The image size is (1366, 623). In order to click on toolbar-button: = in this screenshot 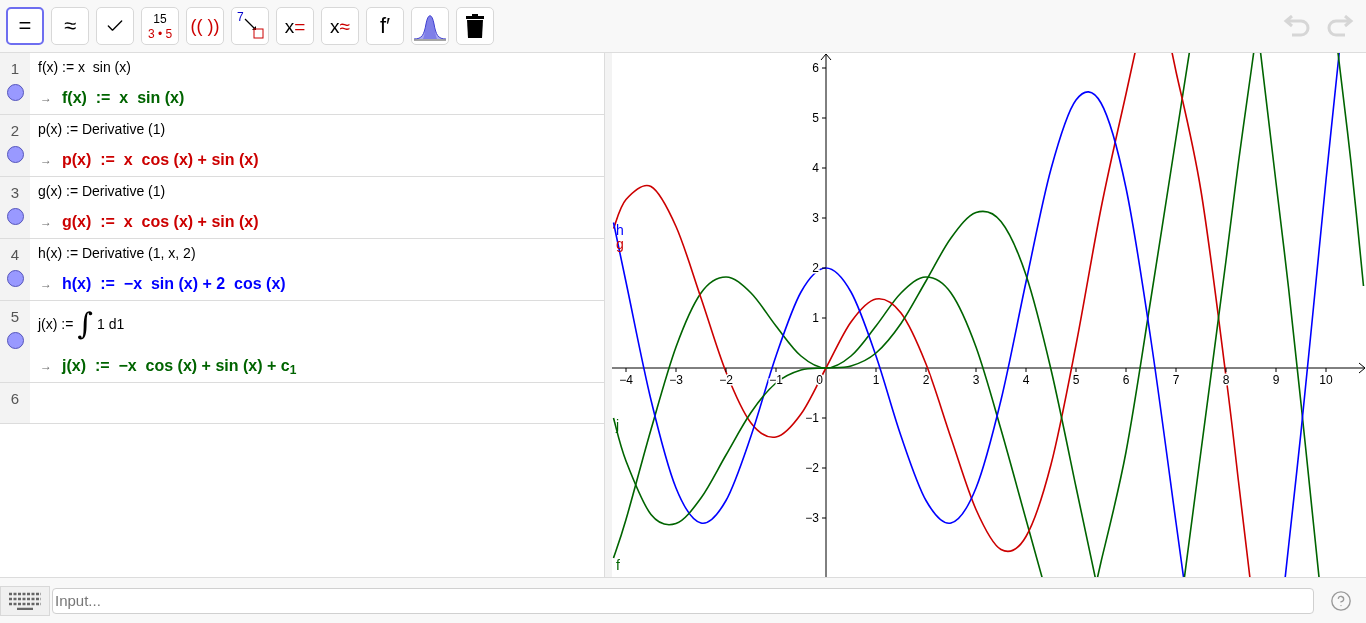, I will do `click(25, 26)`.